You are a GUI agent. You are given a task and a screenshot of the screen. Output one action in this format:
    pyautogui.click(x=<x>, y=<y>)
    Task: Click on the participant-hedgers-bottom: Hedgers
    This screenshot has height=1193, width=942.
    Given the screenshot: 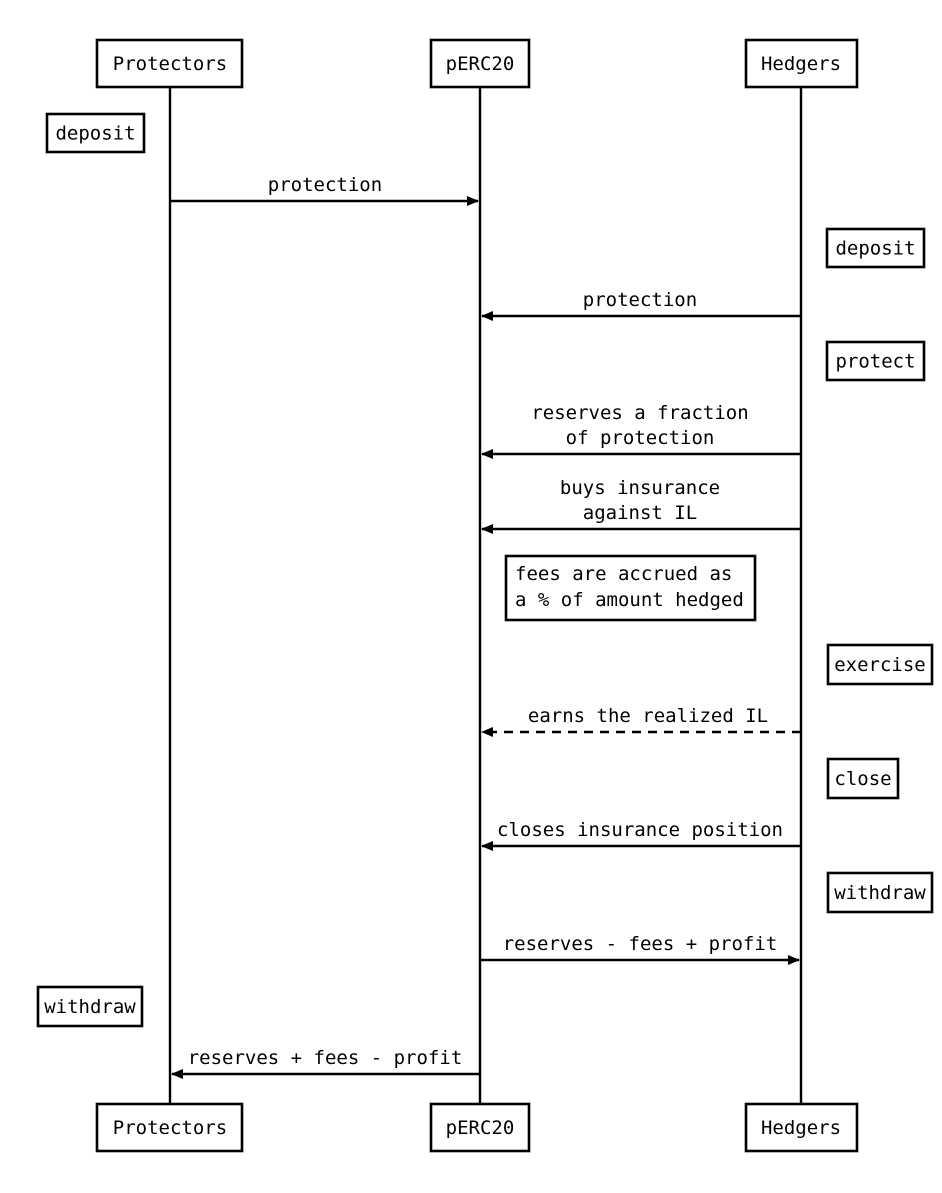 What is the action you would take?
    pyautogui.click(x=801, y=1127)
    